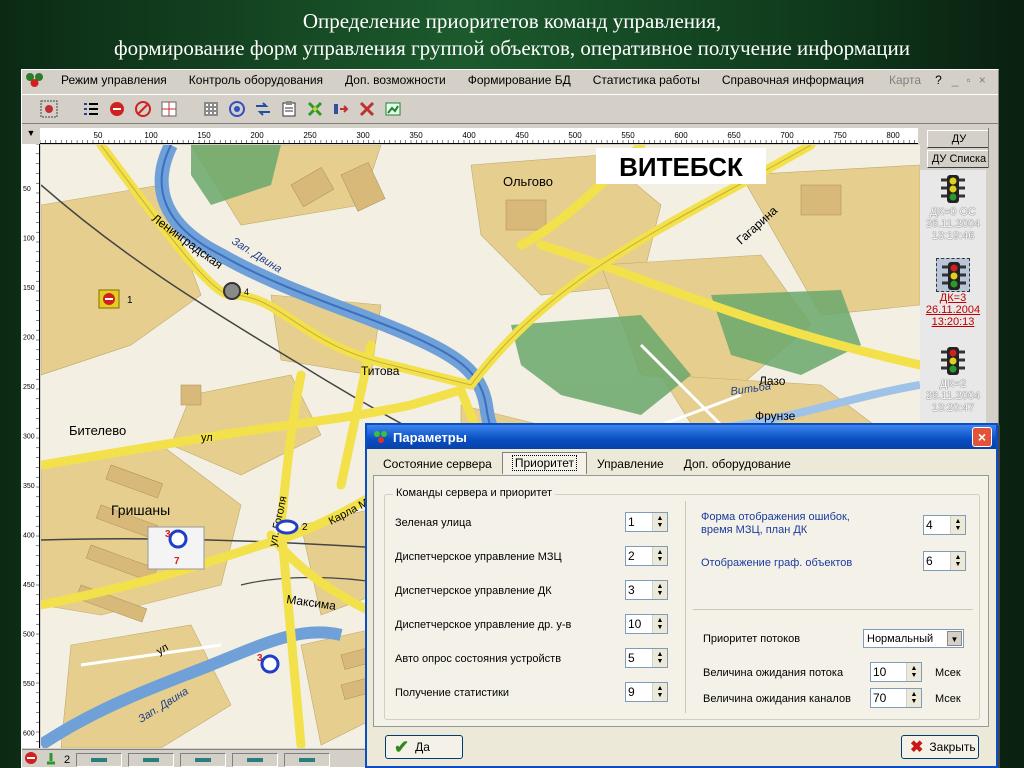 This screenshot has width=1024, height=768. I want to click on tab-priority: Приоритет, so click(544, 463).